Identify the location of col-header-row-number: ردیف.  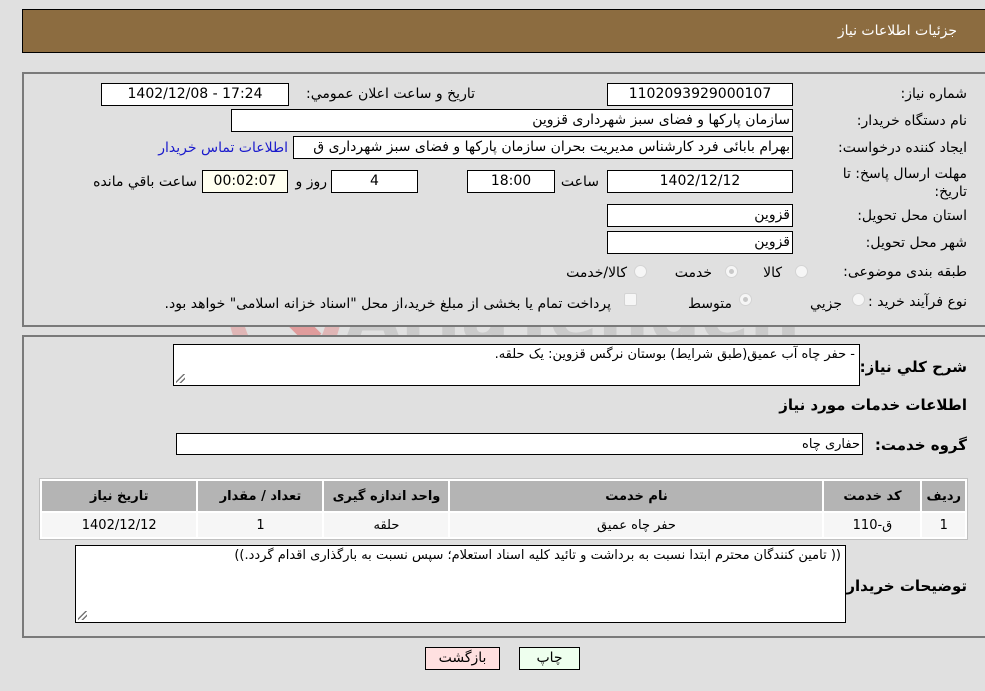
(943, 496).